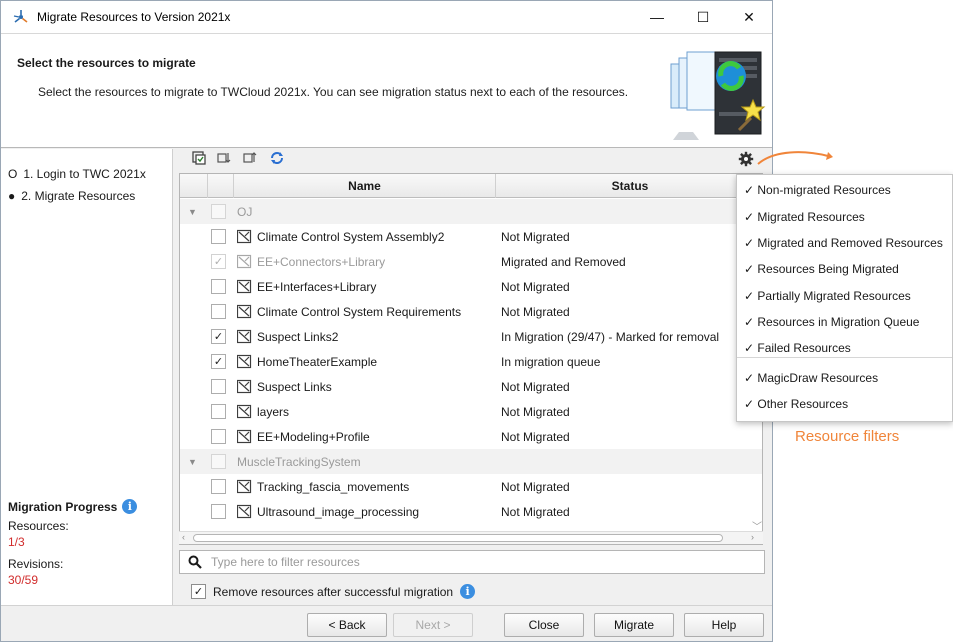 This screenshot has height=642, width=953. Describe the element at coordinates (724, 625) in the screenshot. I see `help-button: Help` at that location.